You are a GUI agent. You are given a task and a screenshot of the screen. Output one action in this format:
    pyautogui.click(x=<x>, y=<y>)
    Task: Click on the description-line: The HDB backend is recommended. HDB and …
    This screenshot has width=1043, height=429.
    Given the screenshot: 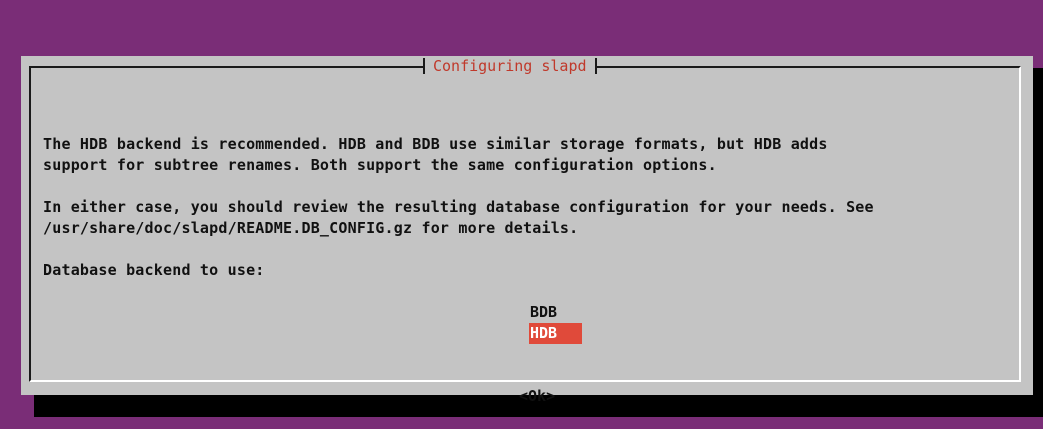 What is the action you would take?
    pyautogui.click(x=435, y=144)
    